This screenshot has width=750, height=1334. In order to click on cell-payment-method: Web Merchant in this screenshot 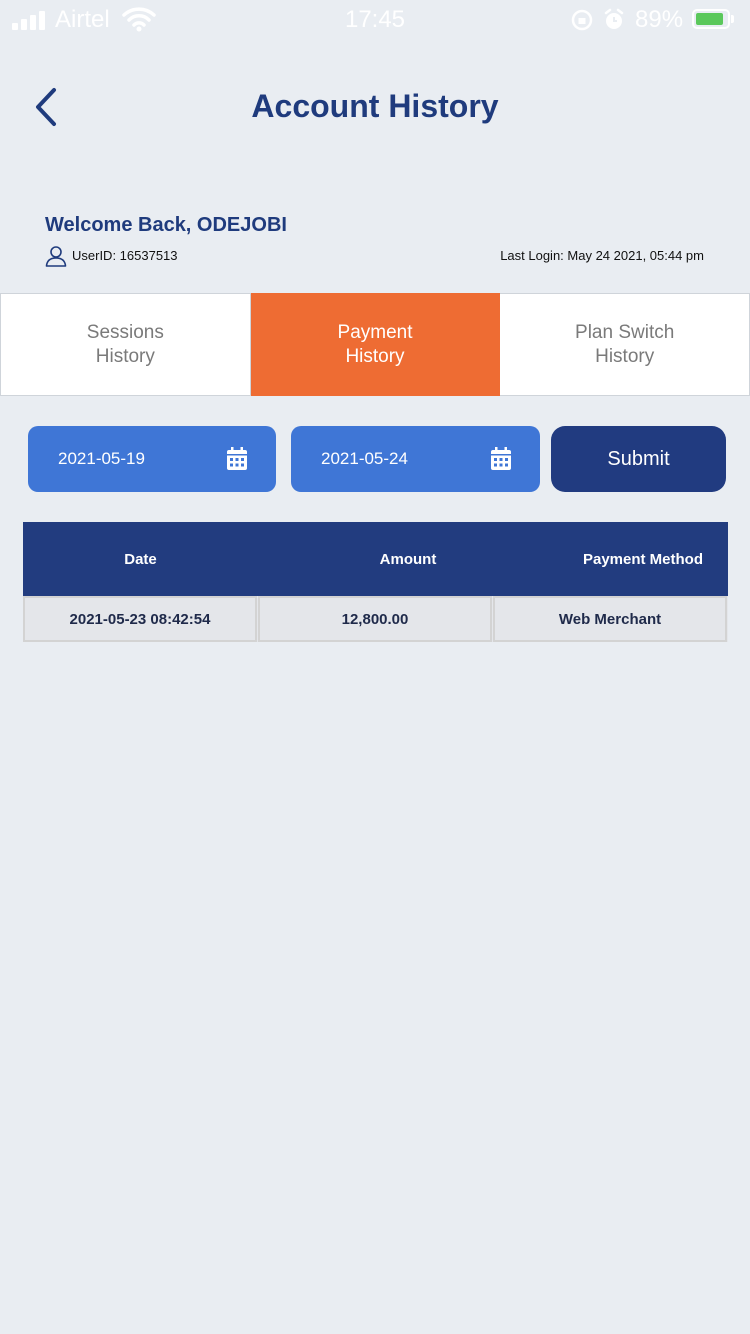, I will do `click(610, 619)`.